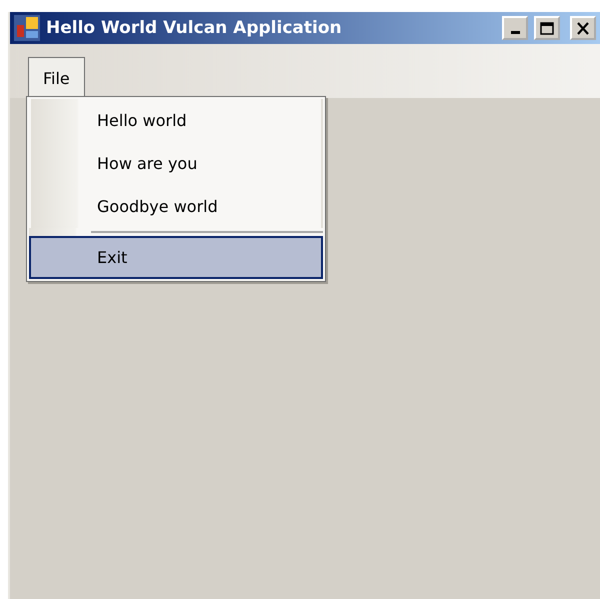 The image size is (600, 599). I want to click on close-icon, so click(583, 28).